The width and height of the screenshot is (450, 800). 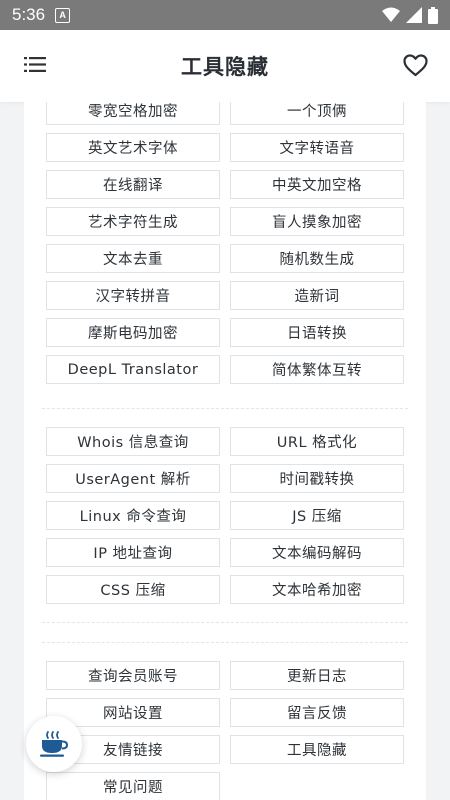 What do you see at coordinates (133, 147) in the screenshot?
I see `tool-button: 英文艺术字体` at bounding box center [133, 147].